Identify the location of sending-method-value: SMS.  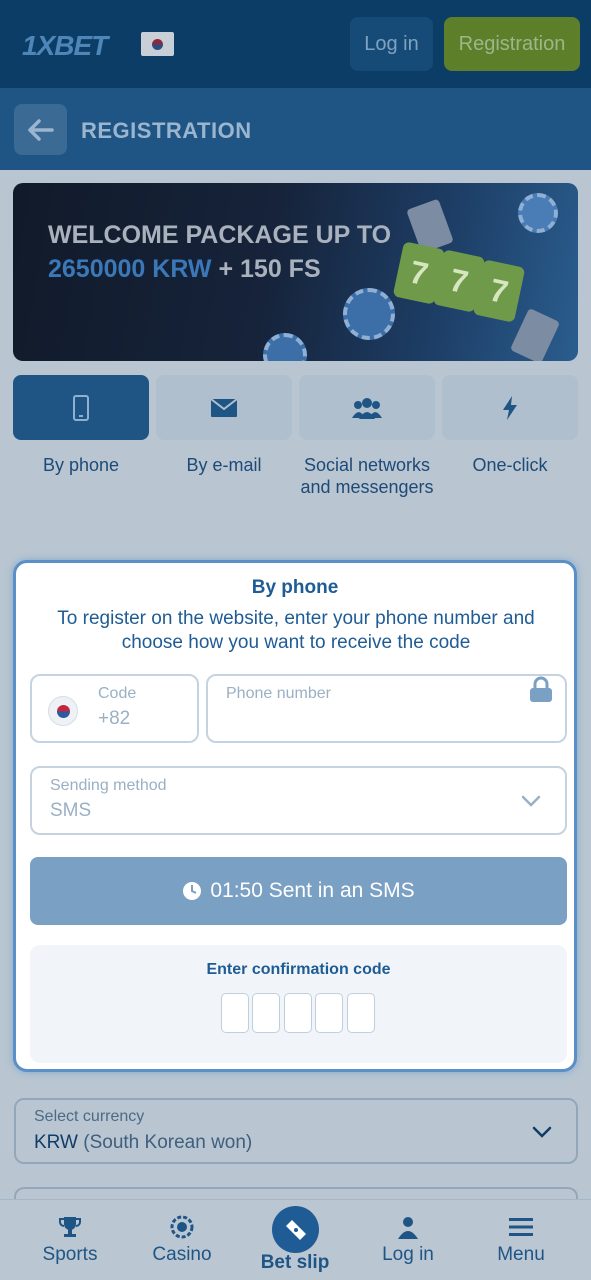
(71, 810).